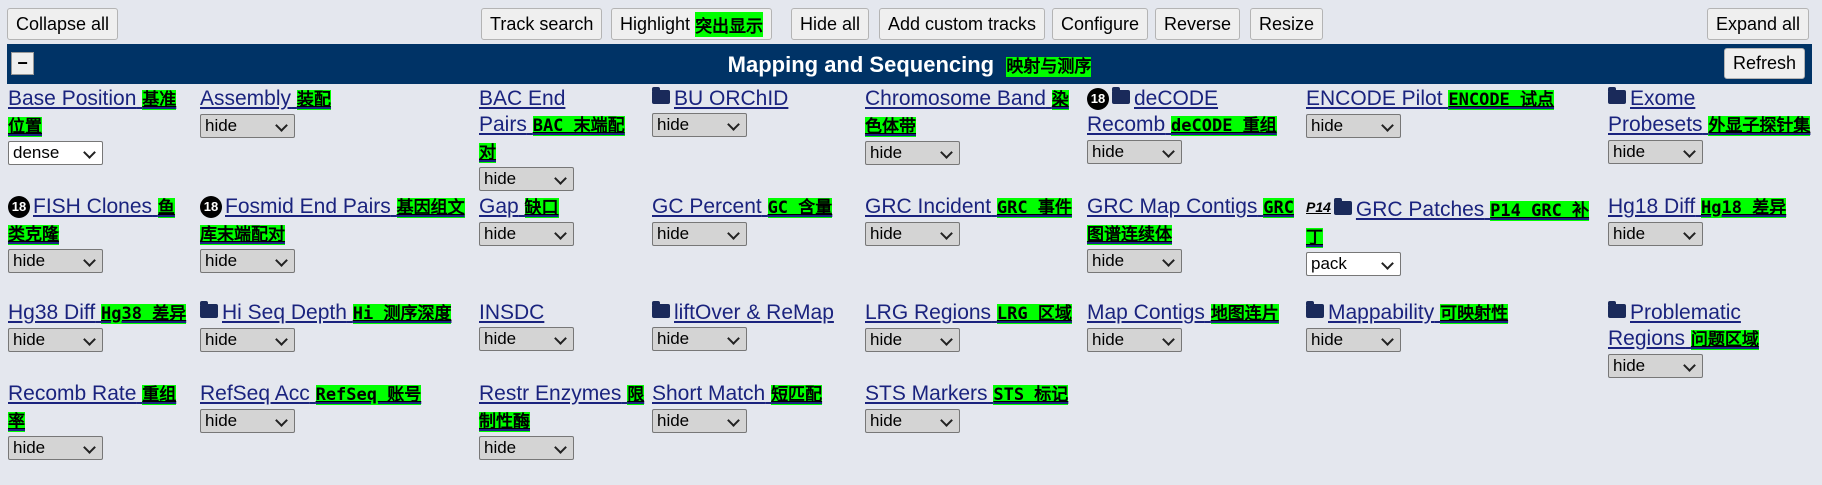 The width and height of the screenshot is (1822, 485). What do you see at coordinates (100, 326) in the screenshot?
I see `track-hg38-diff: Hg38 Diff Hg38 差异 hide` at bounding box center [100, 326].